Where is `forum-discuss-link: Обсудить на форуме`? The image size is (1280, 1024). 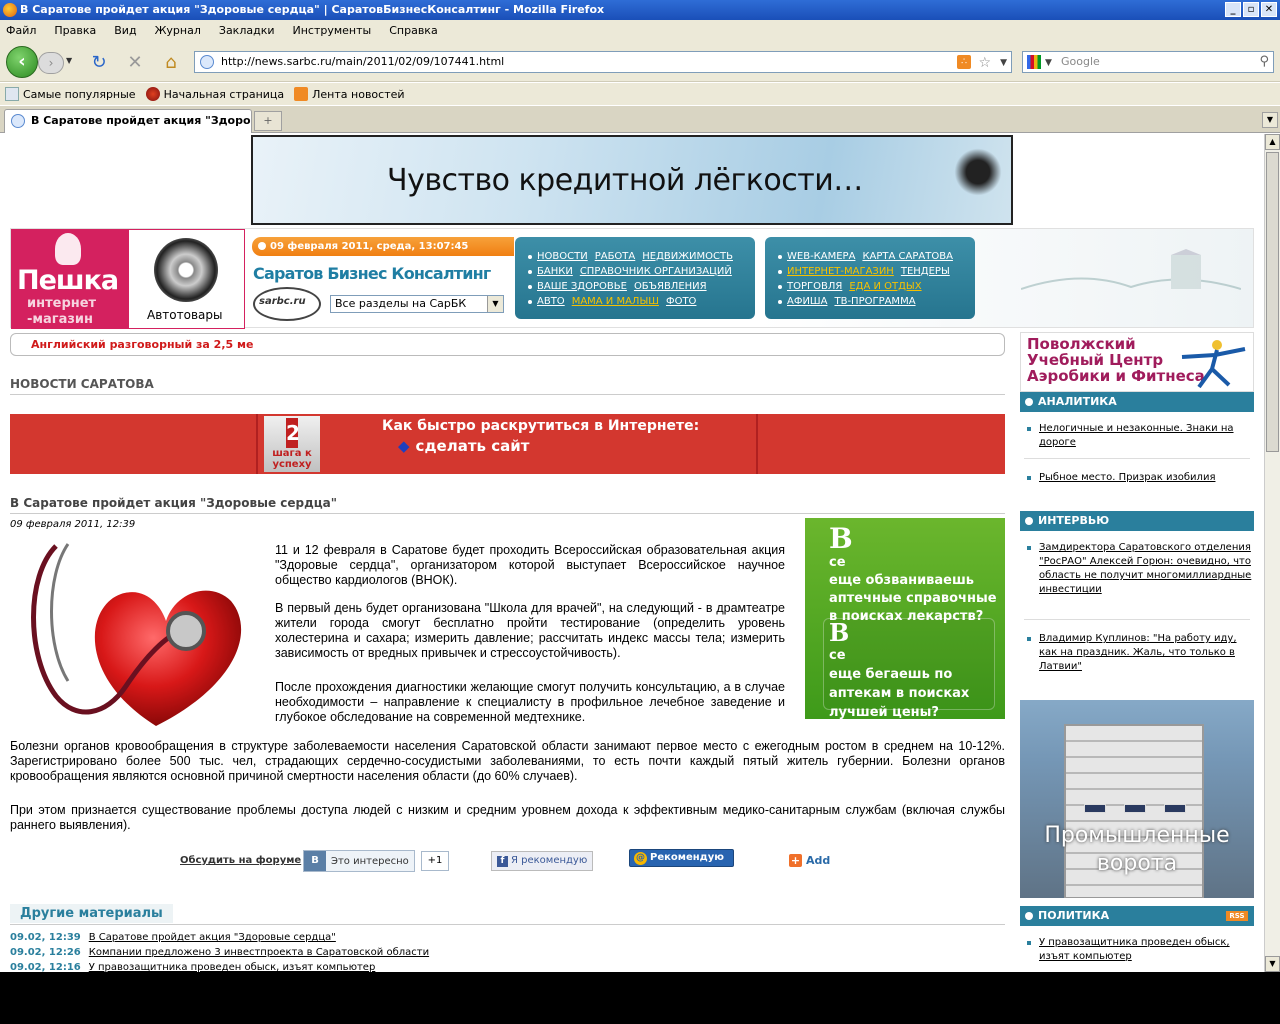 forum-discuss-link: Обсудить на форуме is located at coordinates (240, 860).